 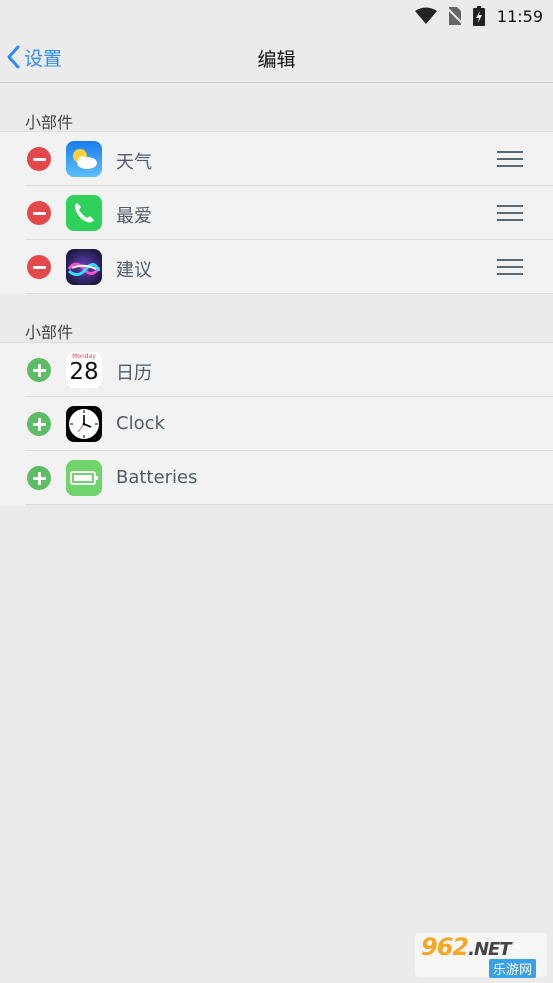 I want to click on list-item-label: Batteries, so click(x=157, y=477).